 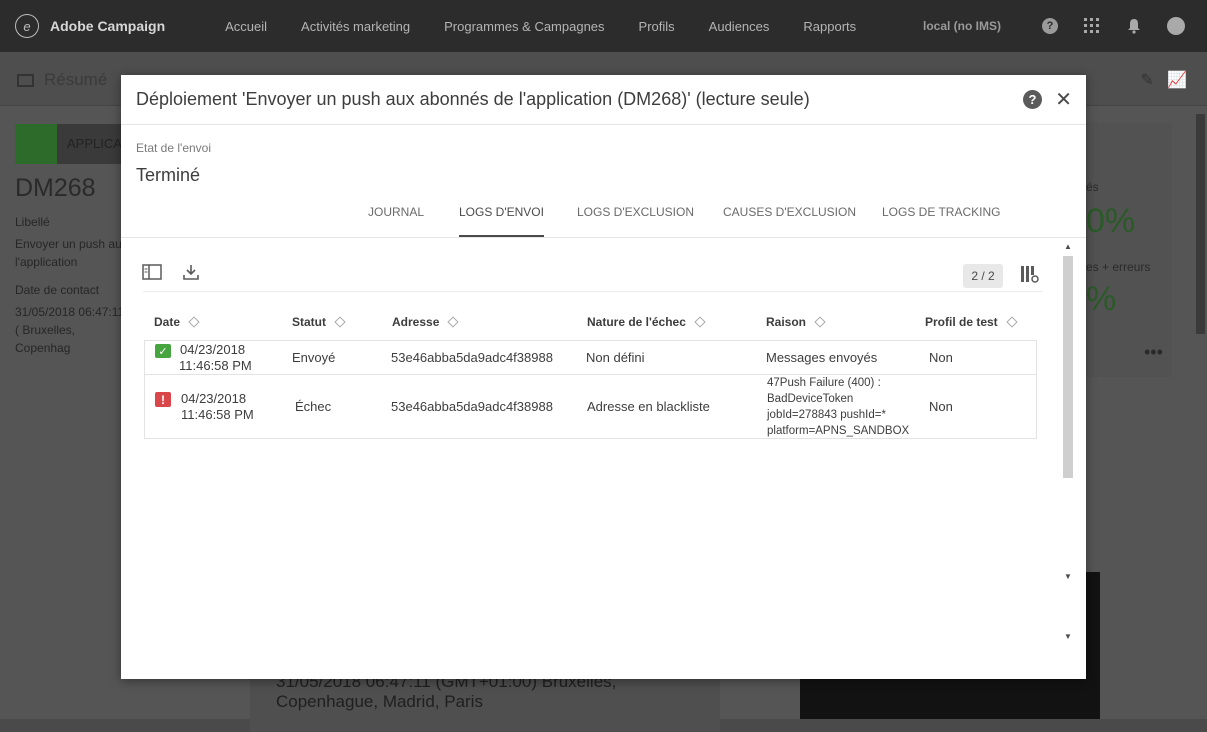 What do you see at coordinates (1068, 622) in the screenshot?
I see `secondary-scrollbar: ▼` at bounding box center [1068, 622].